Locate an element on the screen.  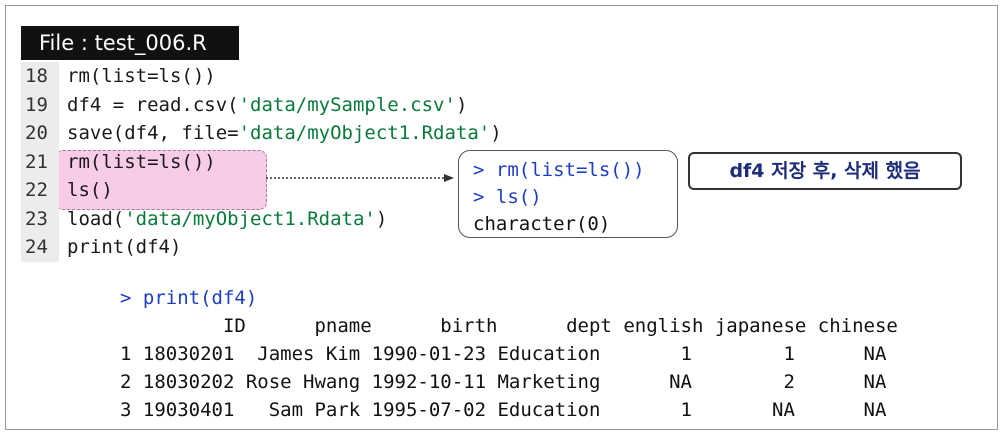
console-line: > rm(list=ls()) is located at coordinates (559, 170).